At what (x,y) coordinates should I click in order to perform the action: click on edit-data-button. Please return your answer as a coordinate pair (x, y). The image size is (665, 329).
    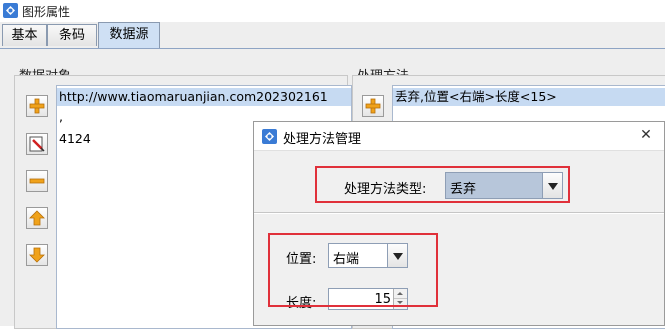
    Looking at the image, I should click on (37, 144).